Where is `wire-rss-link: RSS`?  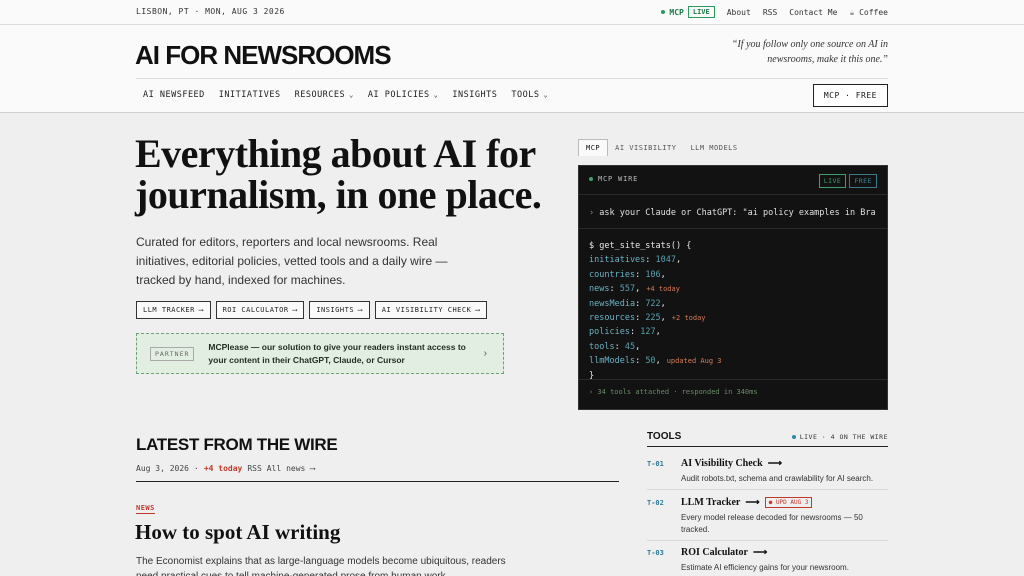
wire-rss-link: RSS is located at coordinates (254, 468).